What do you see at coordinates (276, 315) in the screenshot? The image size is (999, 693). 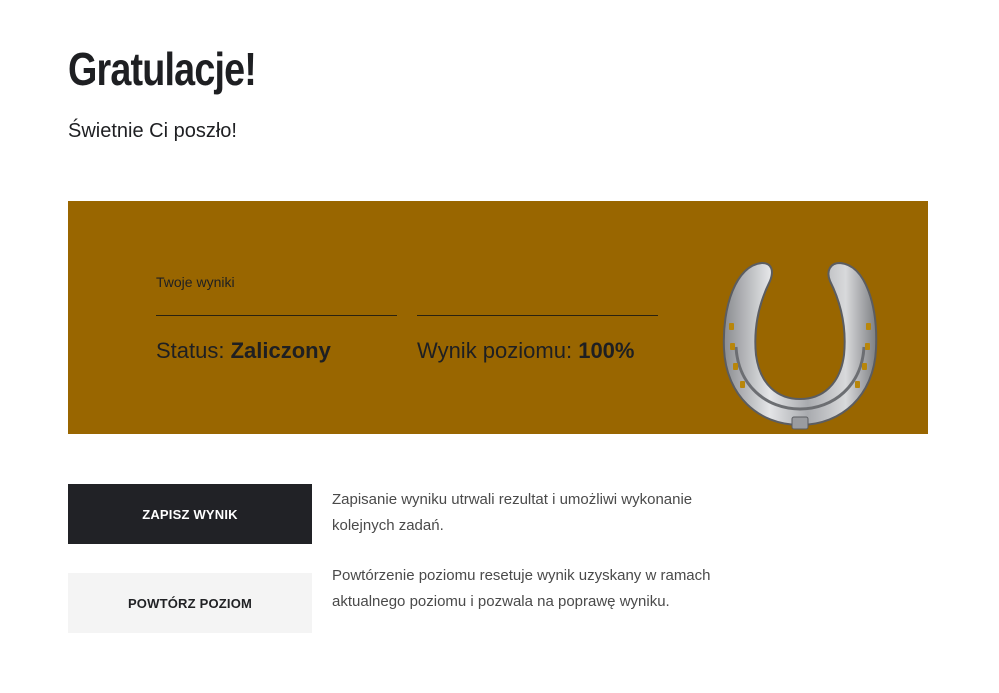 I see `status-divider` at bounding box center [276, 315].